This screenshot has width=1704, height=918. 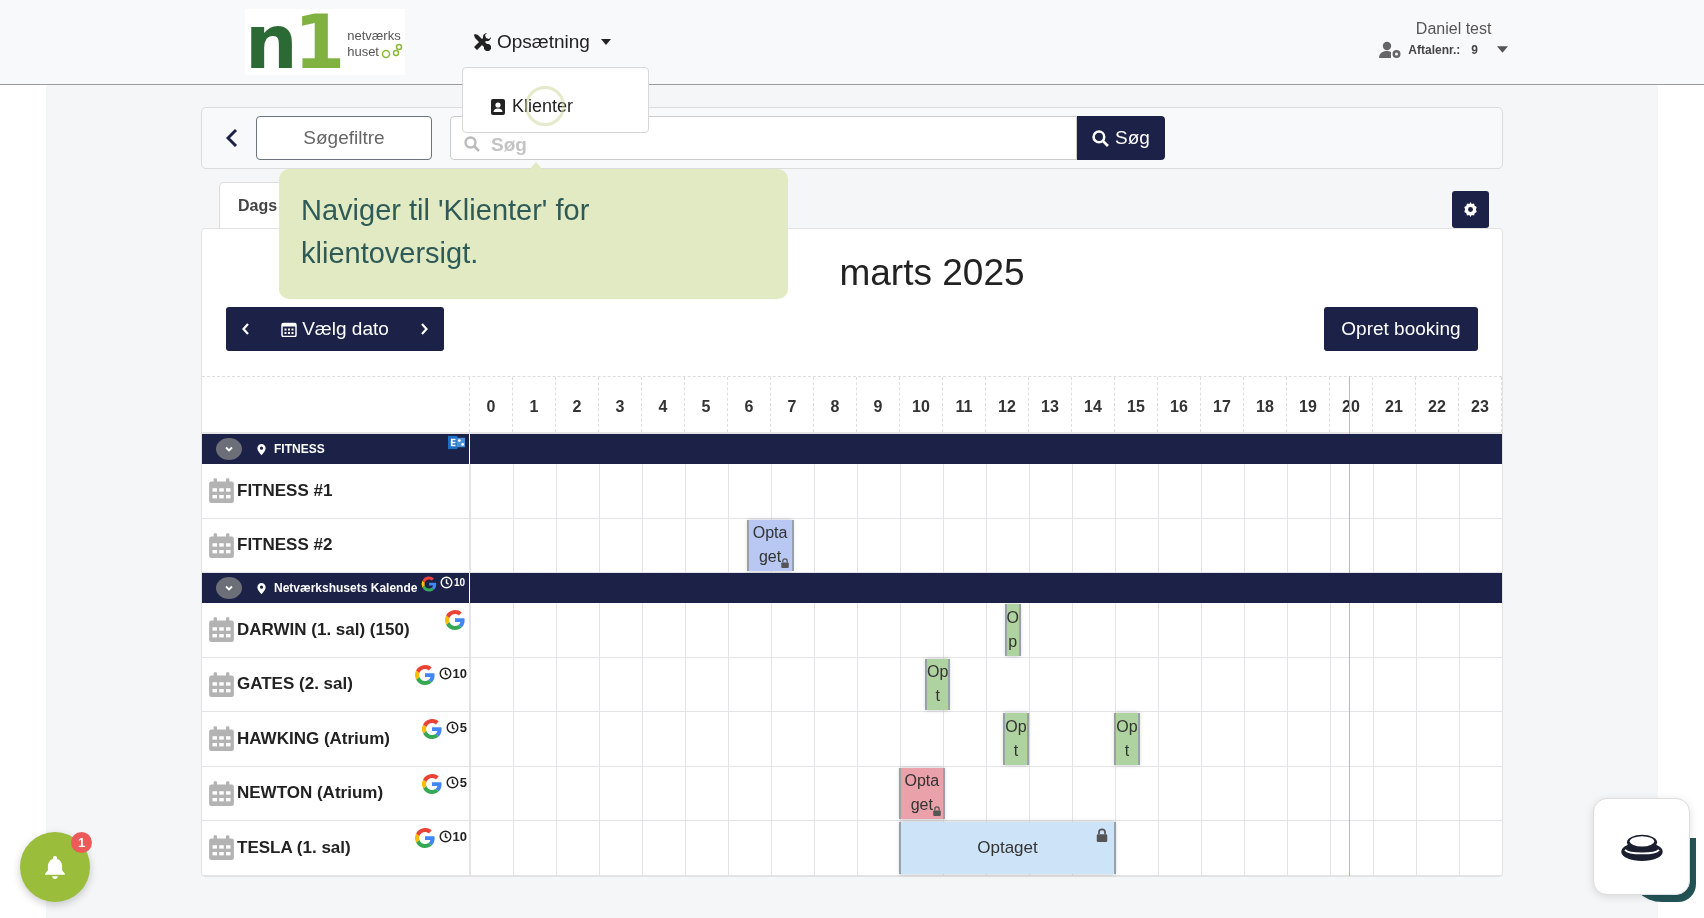 What do you see at coordinates (1265, 404) in the screenshot?
I see `hour-label: 18` at bounding box center [1265, 404].